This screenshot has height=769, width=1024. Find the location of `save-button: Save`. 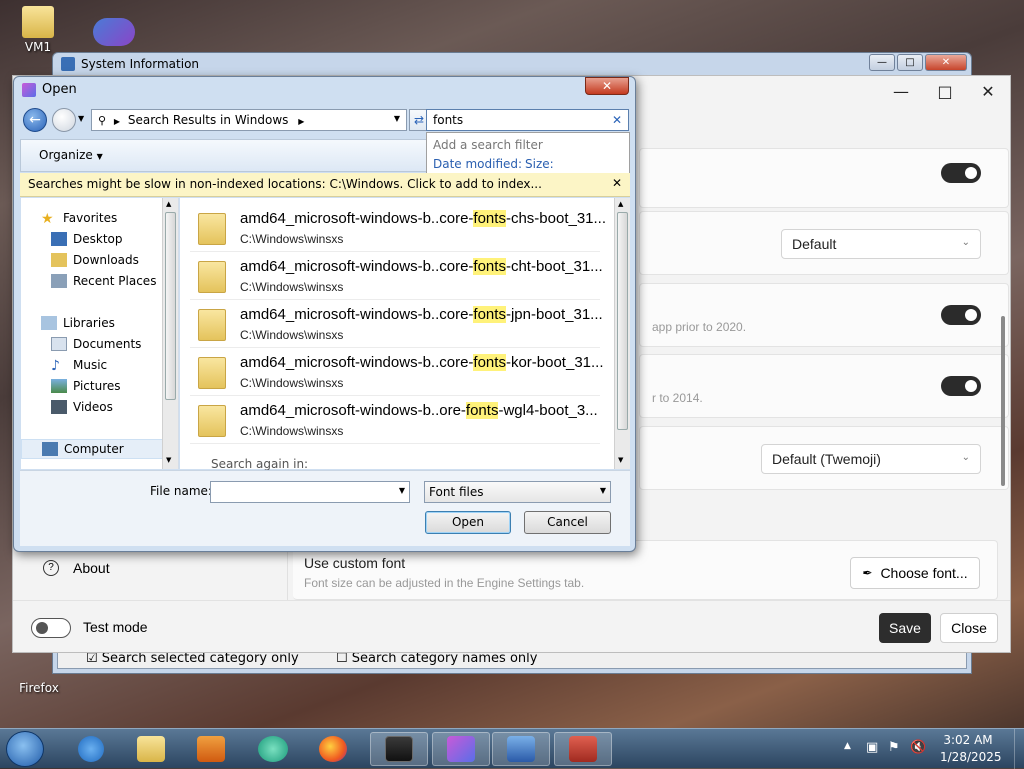

save-button: Save is located at coordinates (905, 628).